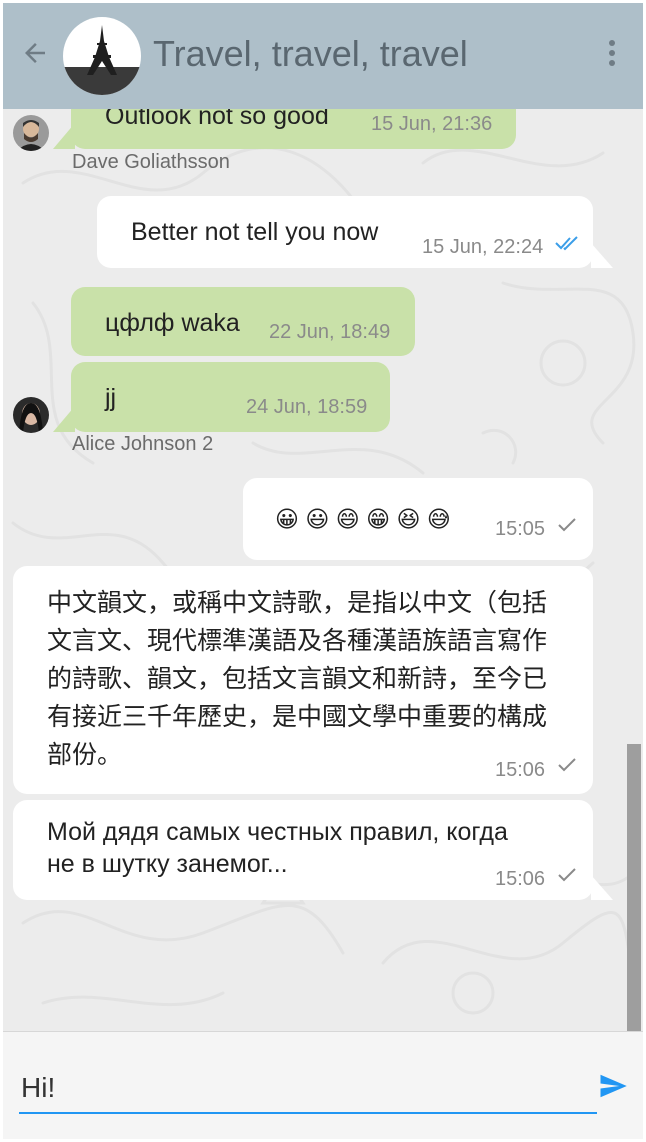 The height and width of the screenshot is (1142, 646). What do you see at coordinates (634, 888) in the screenshot?
I see `scrollbar-thumb` at bounding box center [634, 888].